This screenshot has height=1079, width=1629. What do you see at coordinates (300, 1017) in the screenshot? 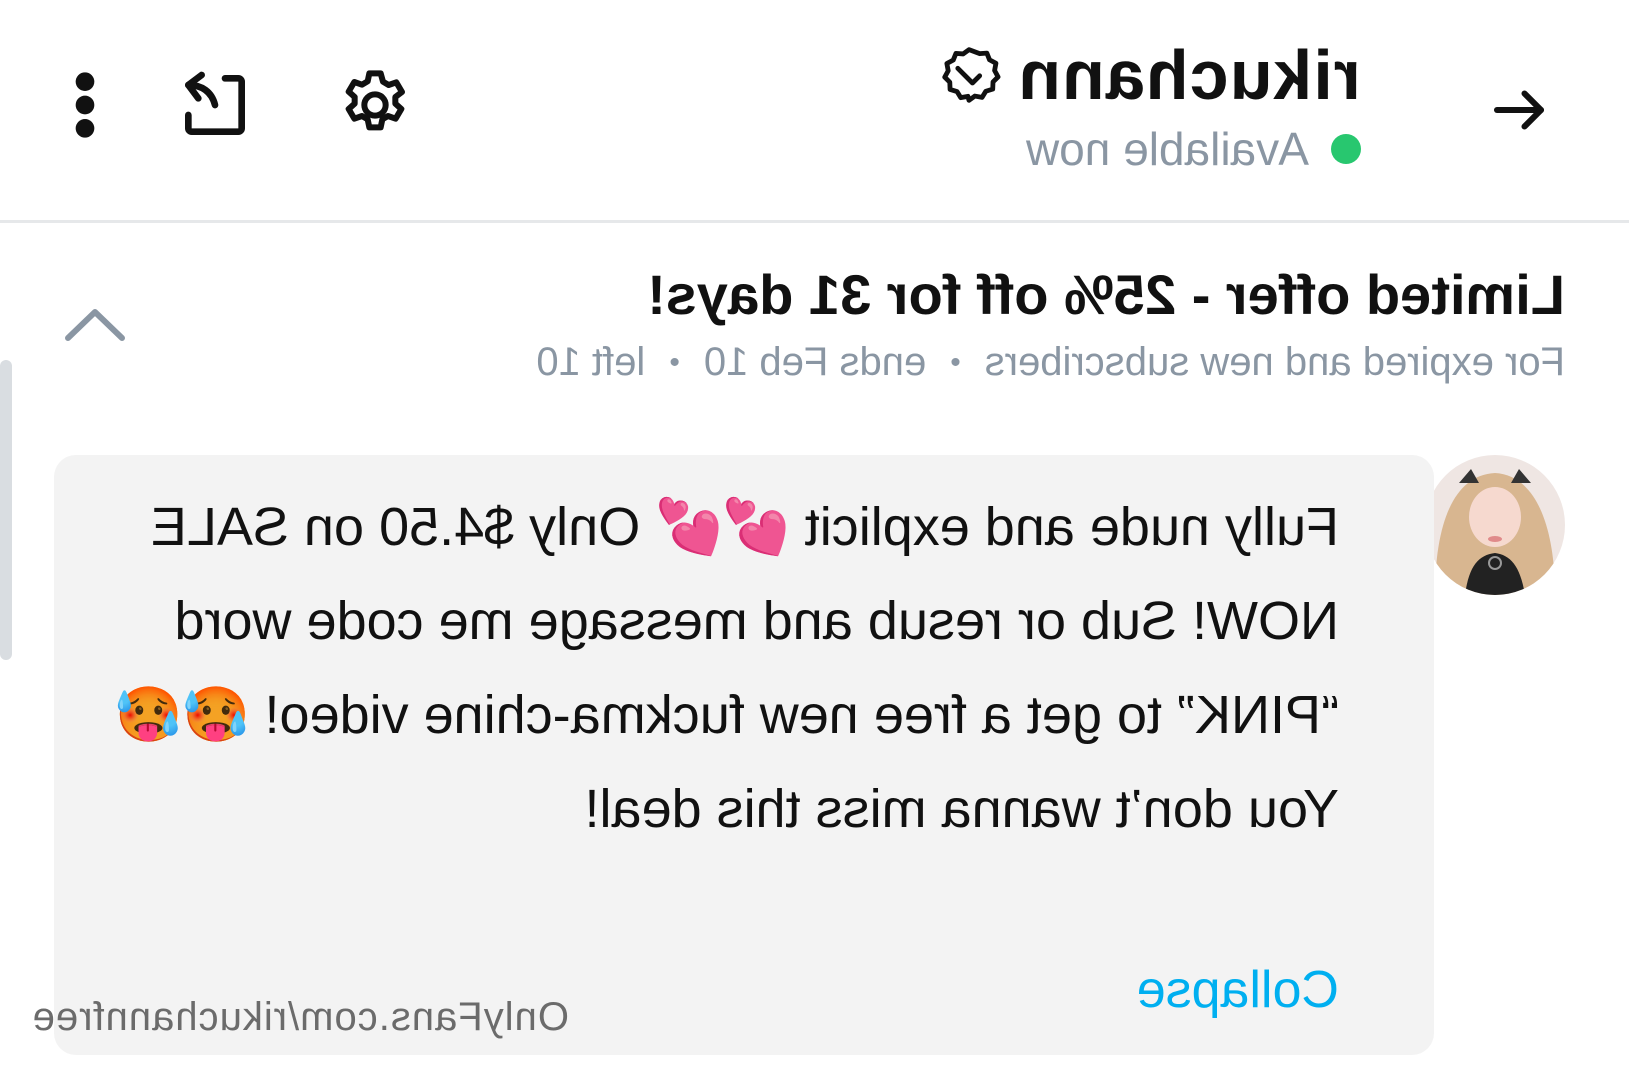
I see `watermark: OnlyFans.com/rikuchannfree` at bounding box center [300, 1017].